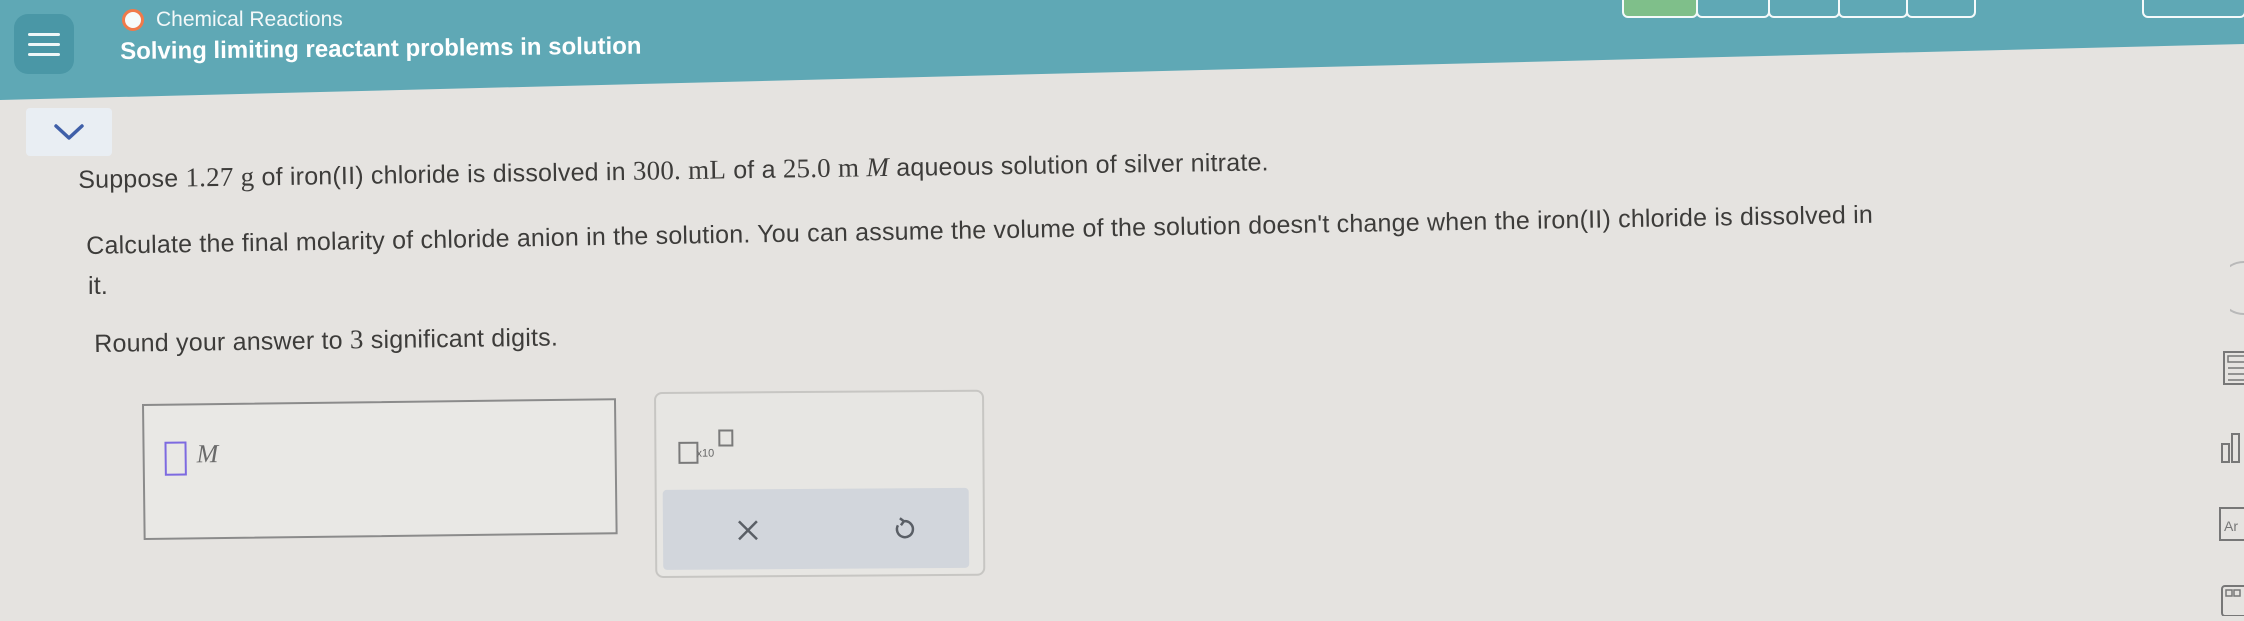 Image resolution: width=2244 pixels, height=621 pixels. I want to click on top-right-button, so click(2193, 9).